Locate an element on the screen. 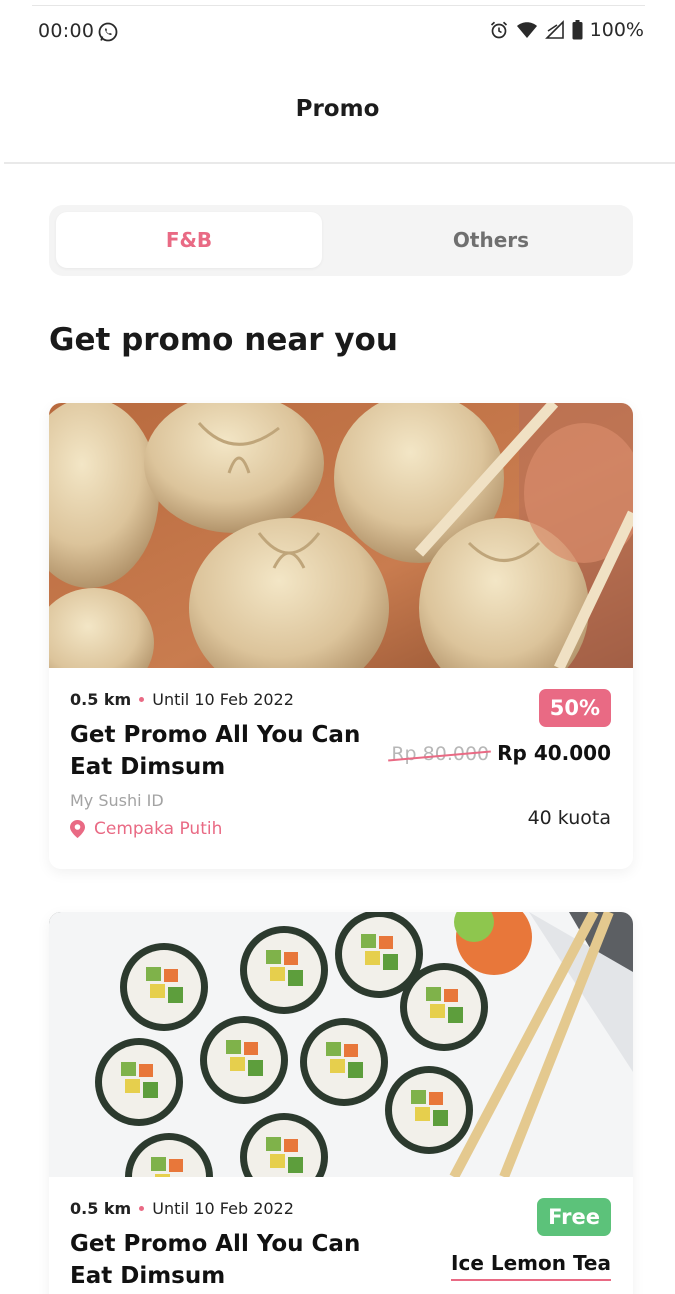 This screenshot has width=675, height=1294. location-pin-icon is located at coordinates (77, 829).